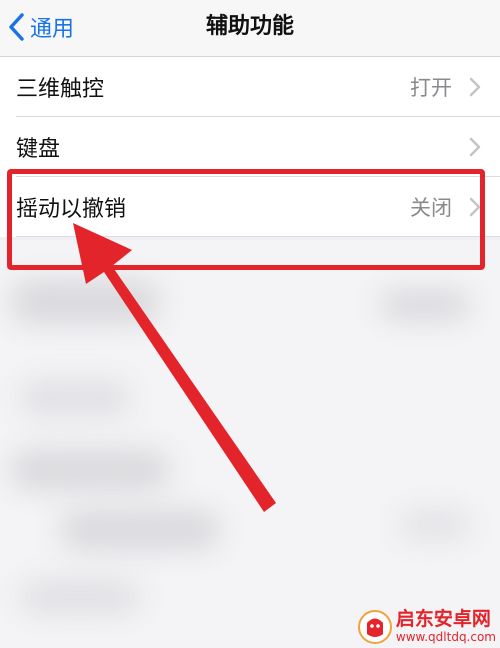  I want to click on watermark-text: 启东安卓网 www.qdltdq.com, so click(445, 626).